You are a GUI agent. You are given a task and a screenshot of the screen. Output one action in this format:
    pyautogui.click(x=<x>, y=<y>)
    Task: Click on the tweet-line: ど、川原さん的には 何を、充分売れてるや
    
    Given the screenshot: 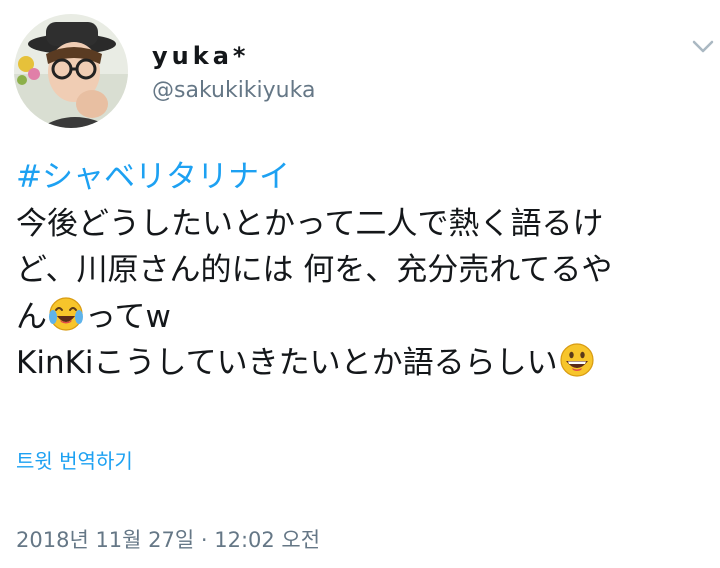 What is the action you would take?
    pyautogui.click(x=314, y=270)
    